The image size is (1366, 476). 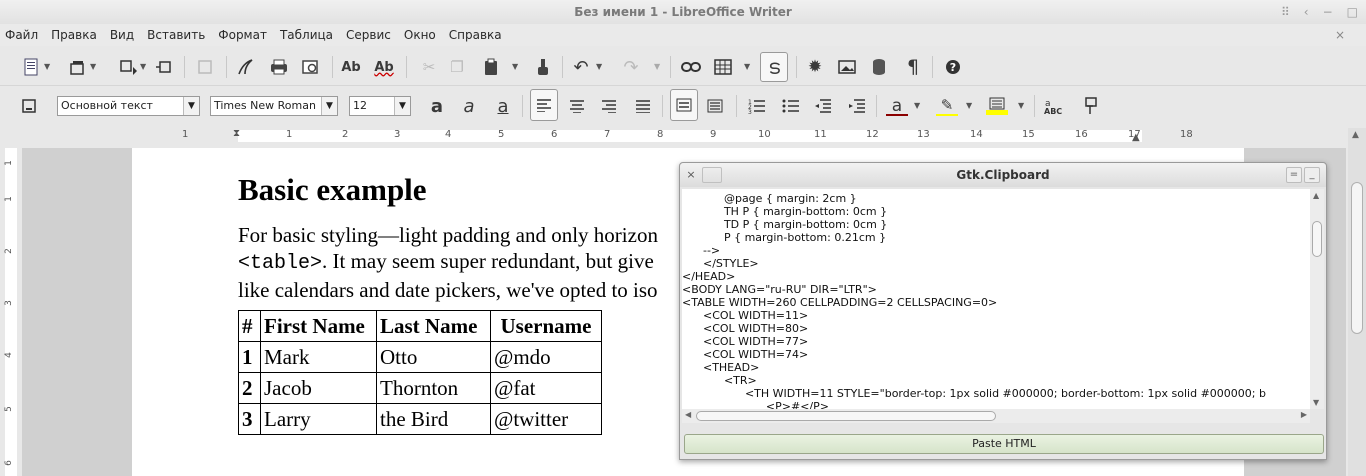 I want to click on scroll-down-icon: ▼, so click(x=1316, y=402).